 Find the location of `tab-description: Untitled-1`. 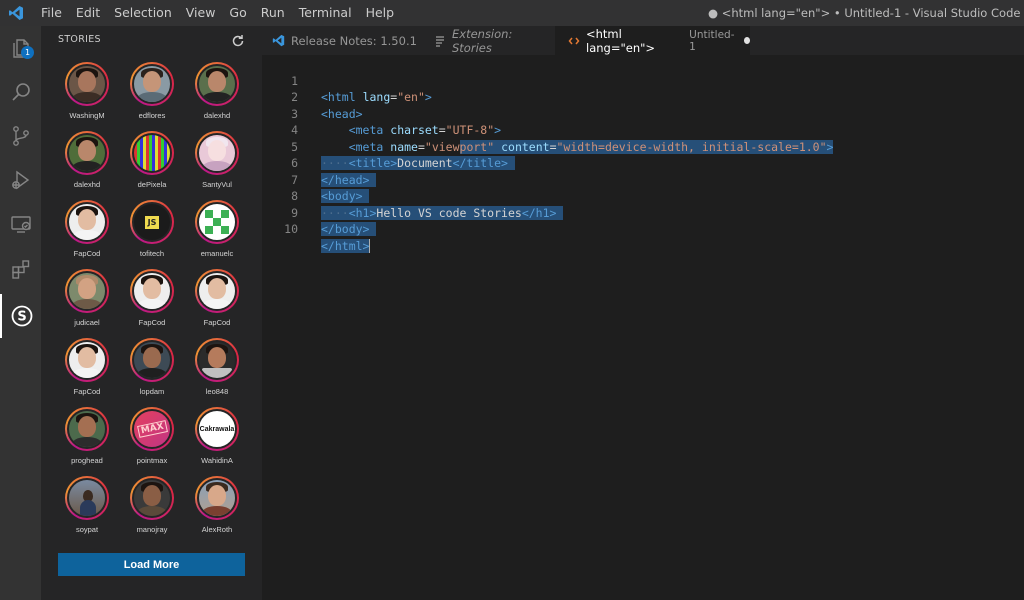

tab-description: Untitled-1 is located at coordinates (712, 40).